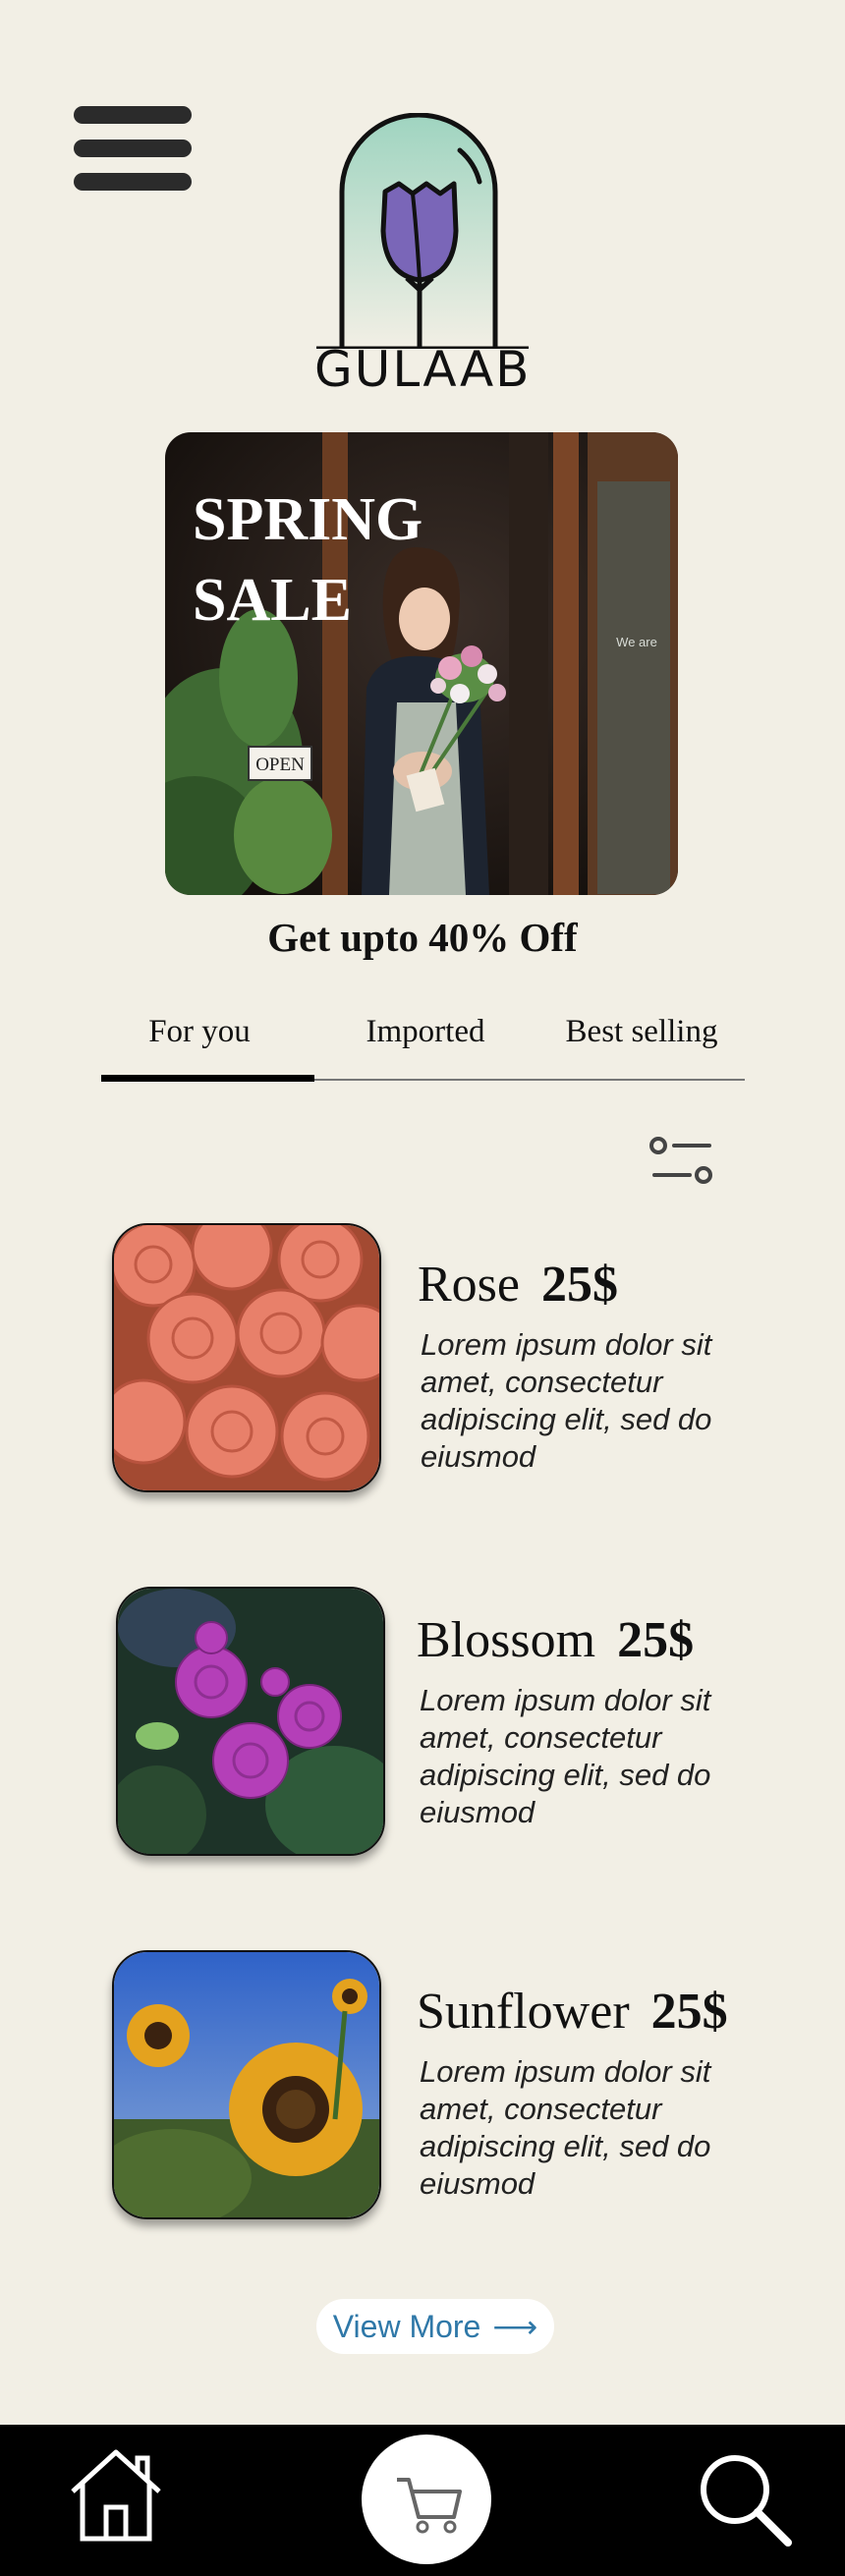 Image resolution: width=845 pixels, height=2576 pixels. Describe the element at coordinates (246, 2084) in the screenshot. I see `product-image-sunflower` at that location.